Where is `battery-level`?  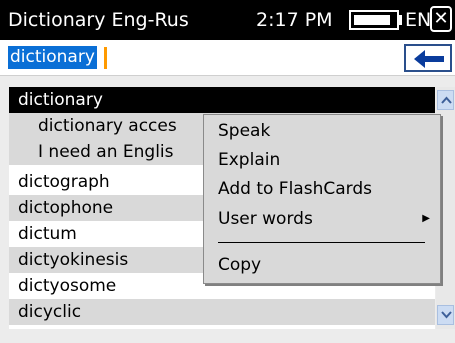 battery-level is located at coordinates (372, 20).